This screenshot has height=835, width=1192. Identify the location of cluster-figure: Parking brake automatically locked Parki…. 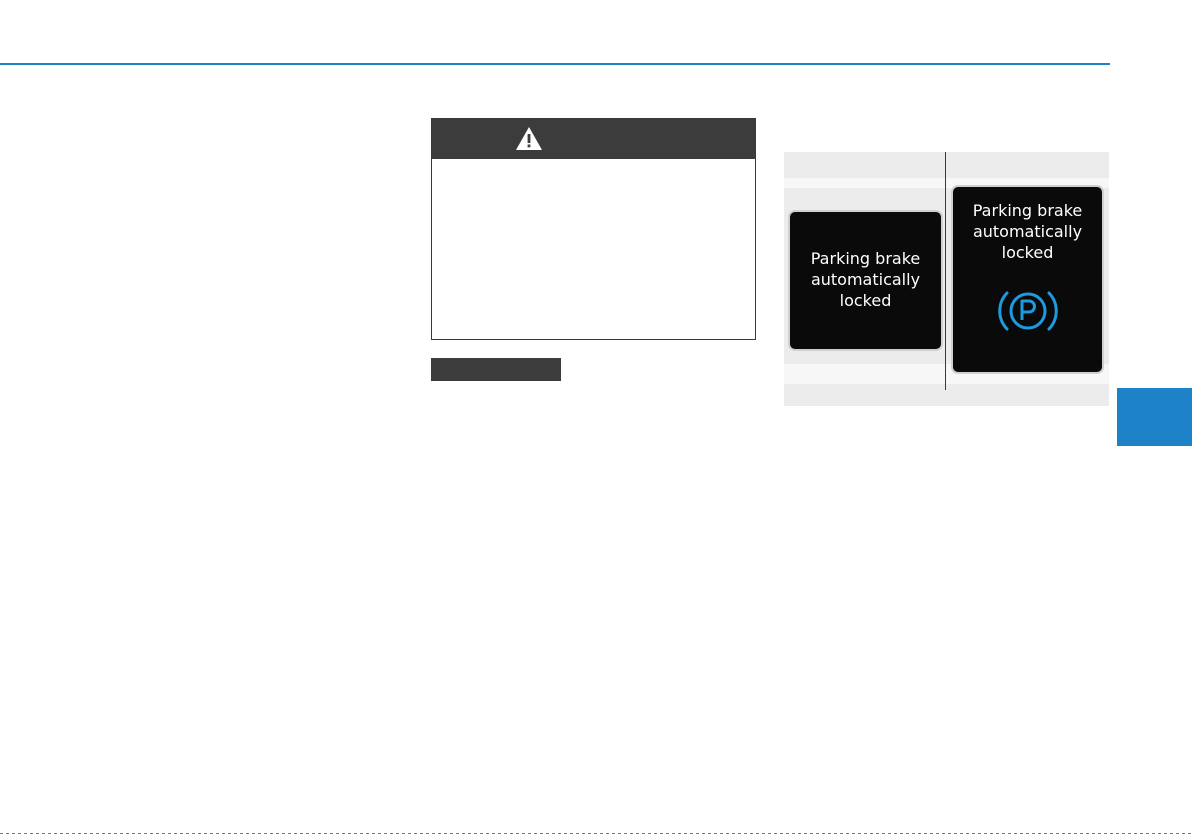
(946, 279).